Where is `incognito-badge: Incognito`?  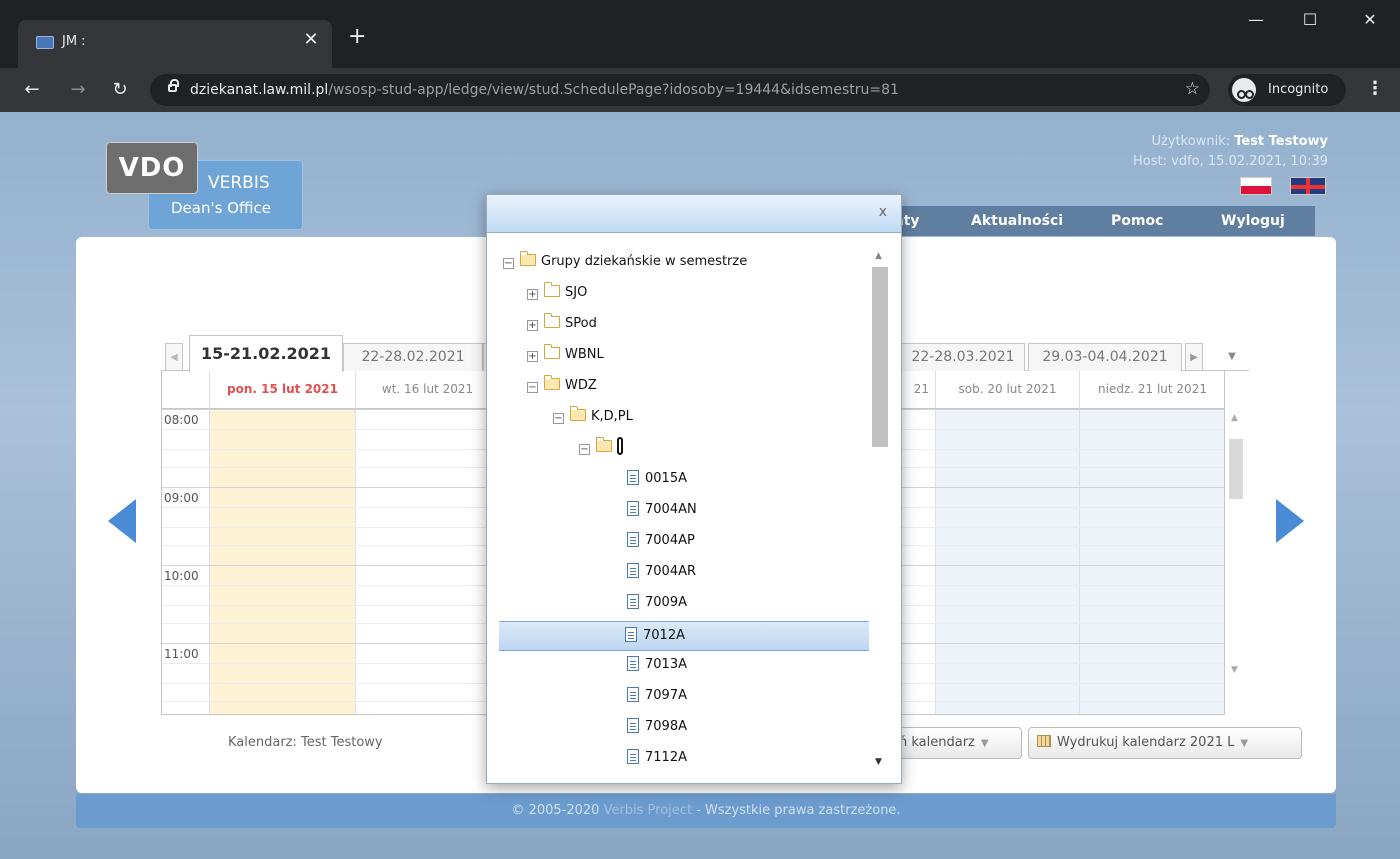
incognito-badge: Incognito is located at coordinates (1287, 90).